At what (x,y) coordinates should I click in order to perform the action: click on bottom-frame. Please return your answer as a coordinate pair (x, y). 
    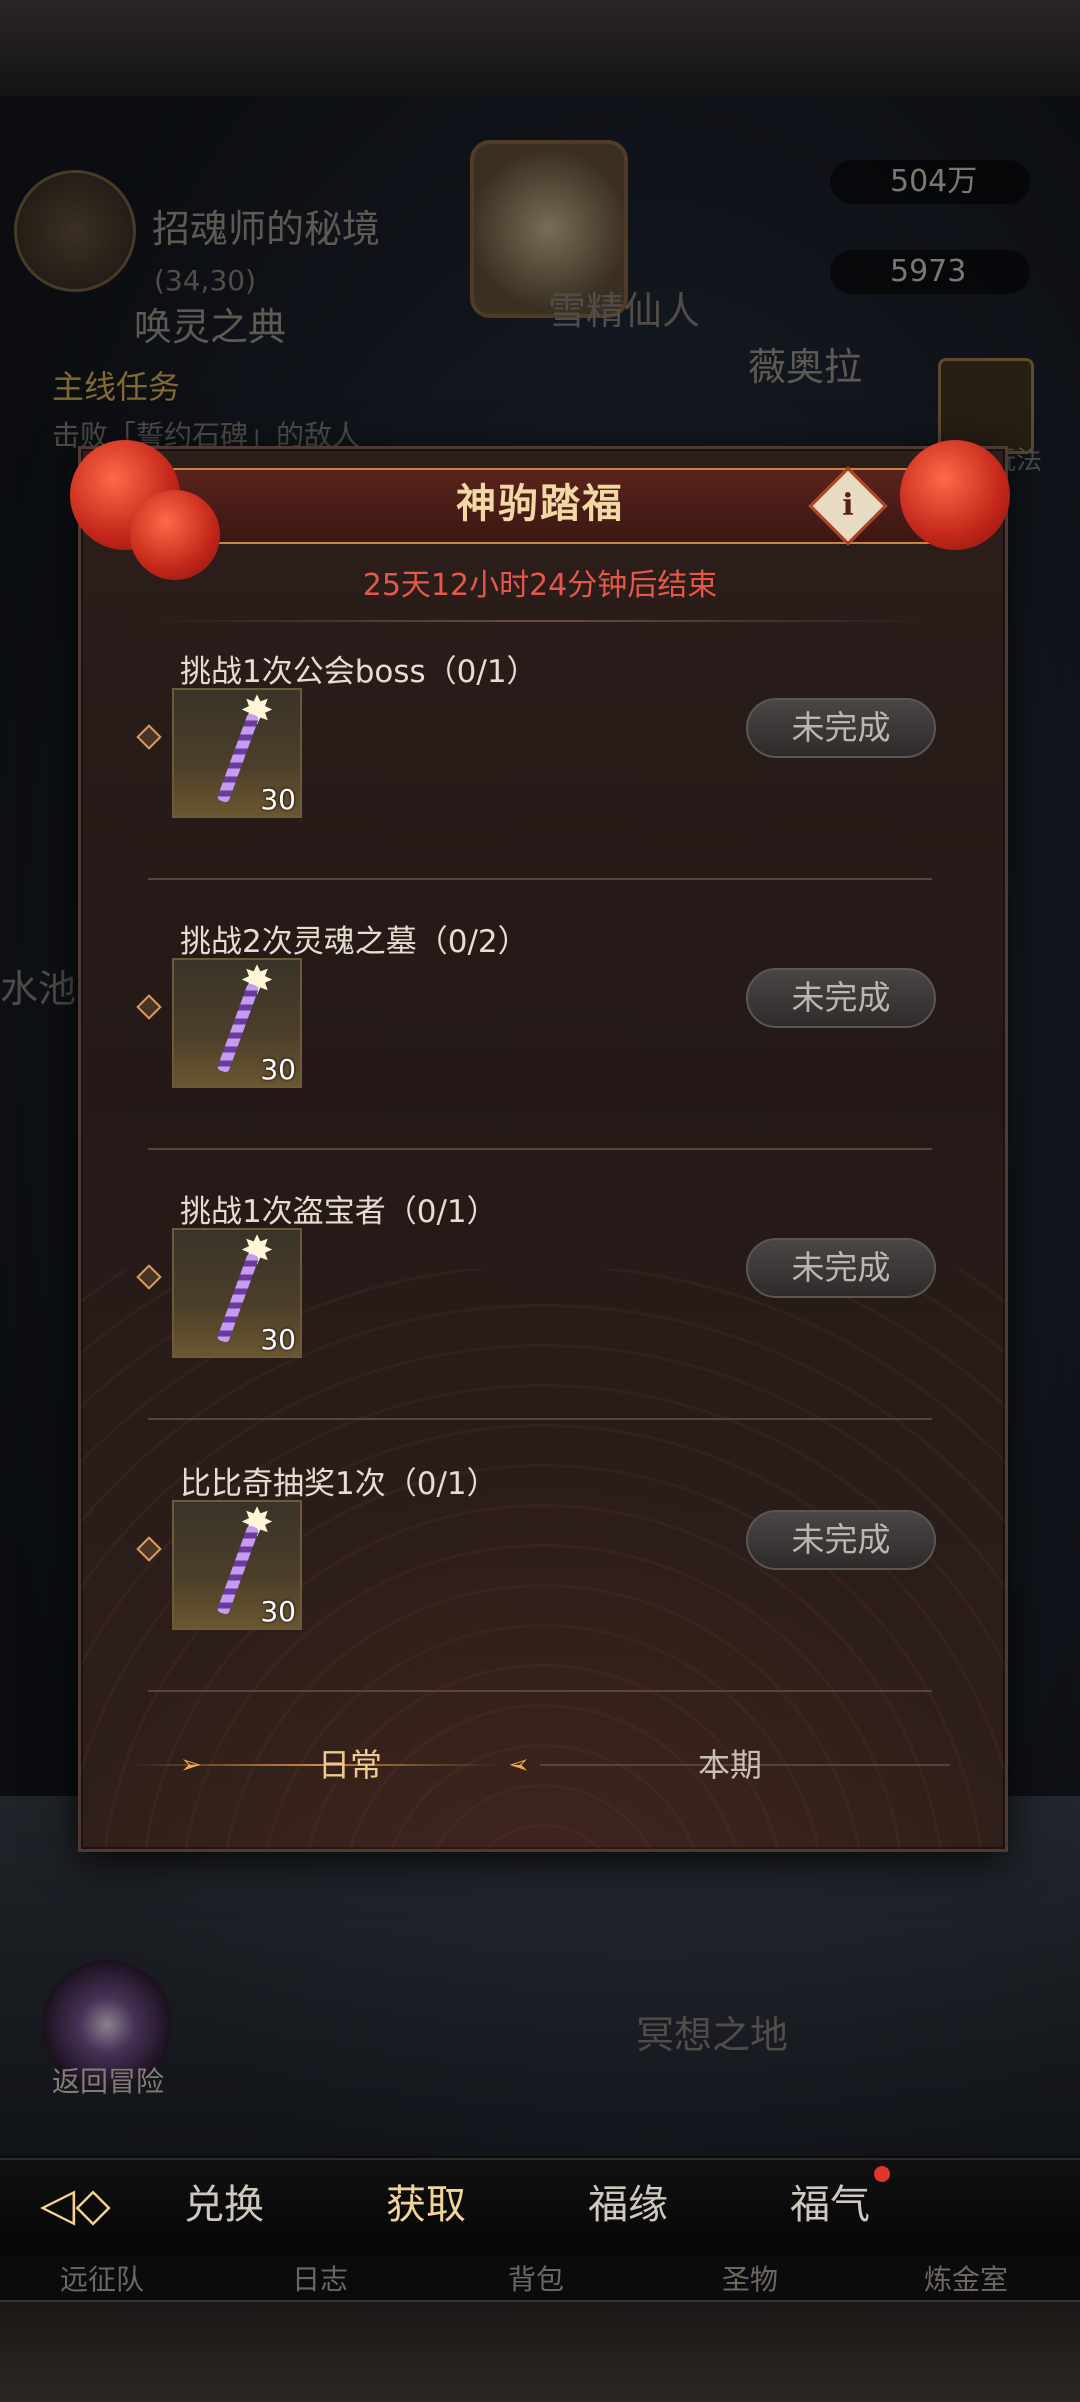
    Looking at the image, I should click on (540, 2351).